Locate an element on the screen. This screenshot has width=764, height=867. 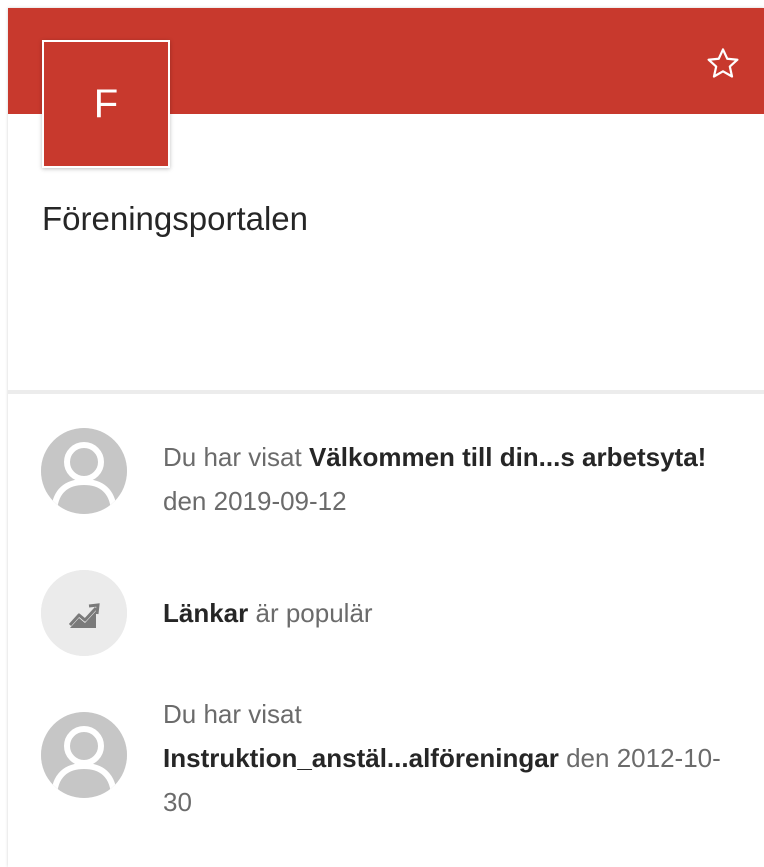
divider is located at coordinates (386, 392).